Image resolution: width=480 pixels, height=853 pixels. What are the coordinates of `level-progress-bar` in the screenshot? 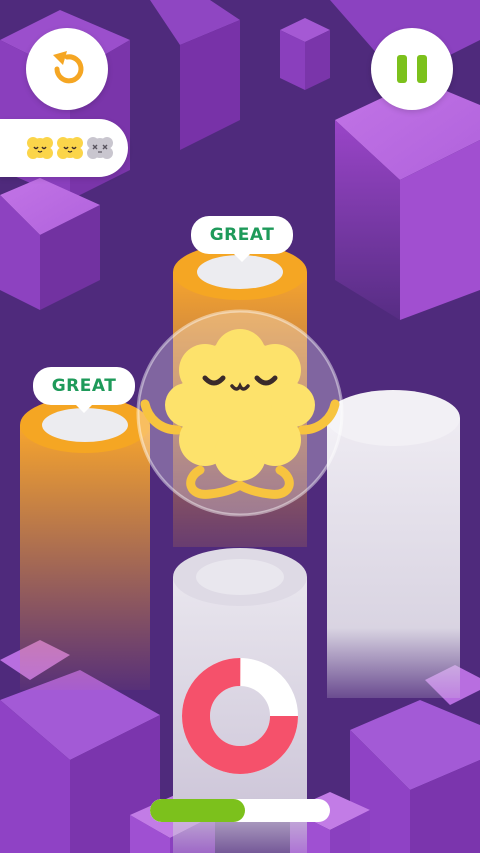 It's located at (240, 810).